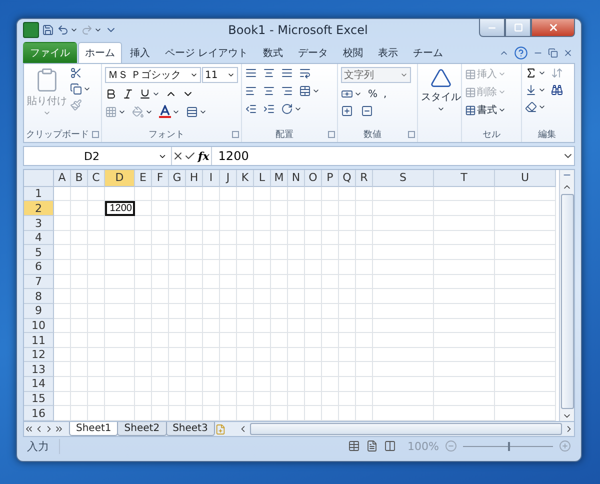 This screenshot has width=600, height=484. Describe the element at coordinates (347, 178) in the screenshot. I see `column-header: Q` at that location.